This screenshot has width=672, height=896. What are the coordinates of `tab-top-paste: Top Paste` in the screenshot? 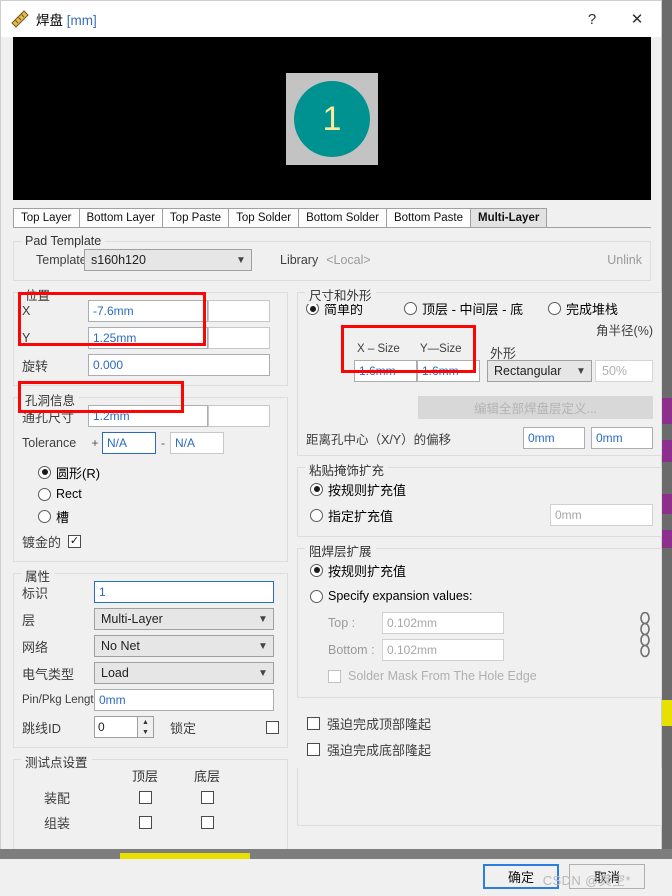 It's located at (195, 217).